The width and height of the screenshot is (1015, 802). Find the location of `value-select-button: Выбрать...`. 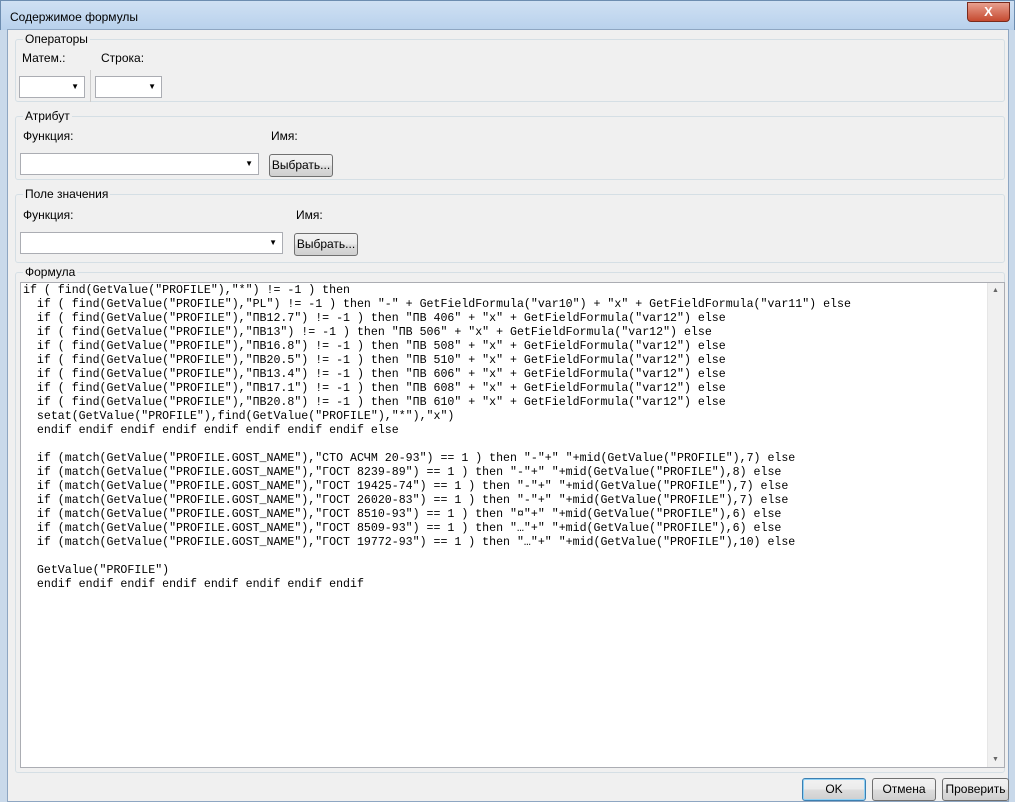

value-select-button: Выбрать... is located at coordinates (326, 244).